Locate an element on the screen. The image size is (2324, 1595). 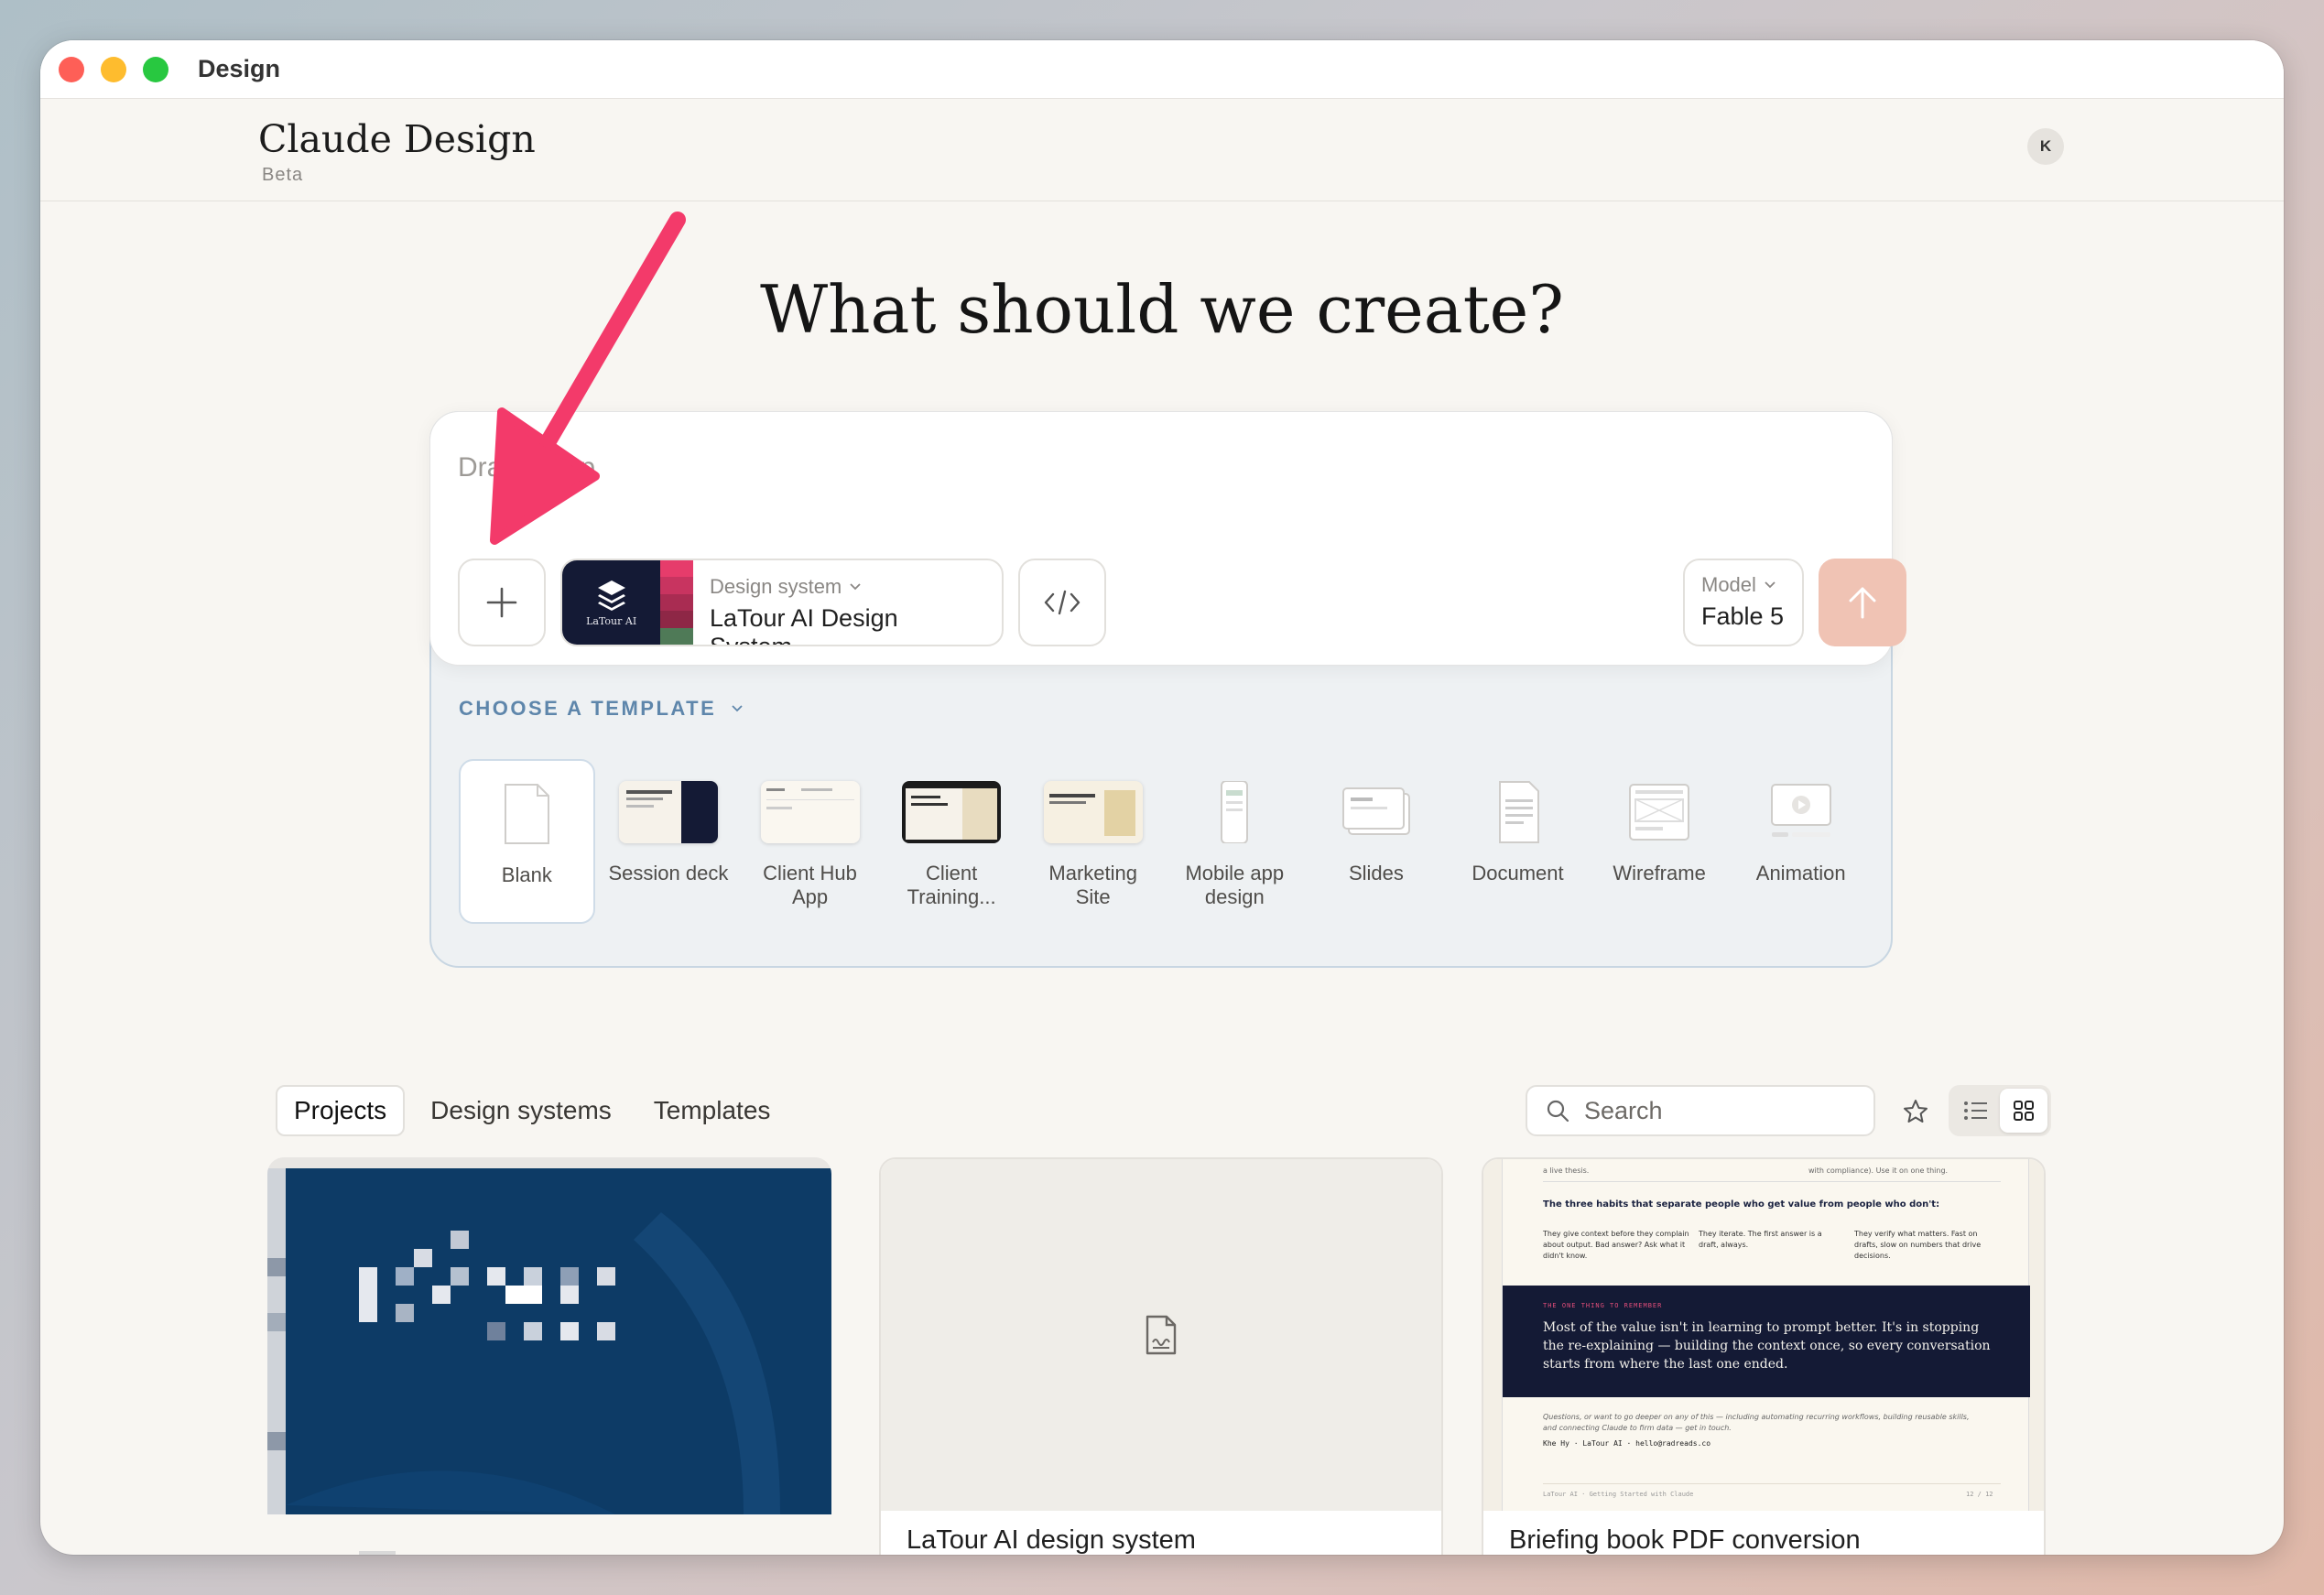
template-marketing-site: Marketing Site is located at coordinates (1093, 842).